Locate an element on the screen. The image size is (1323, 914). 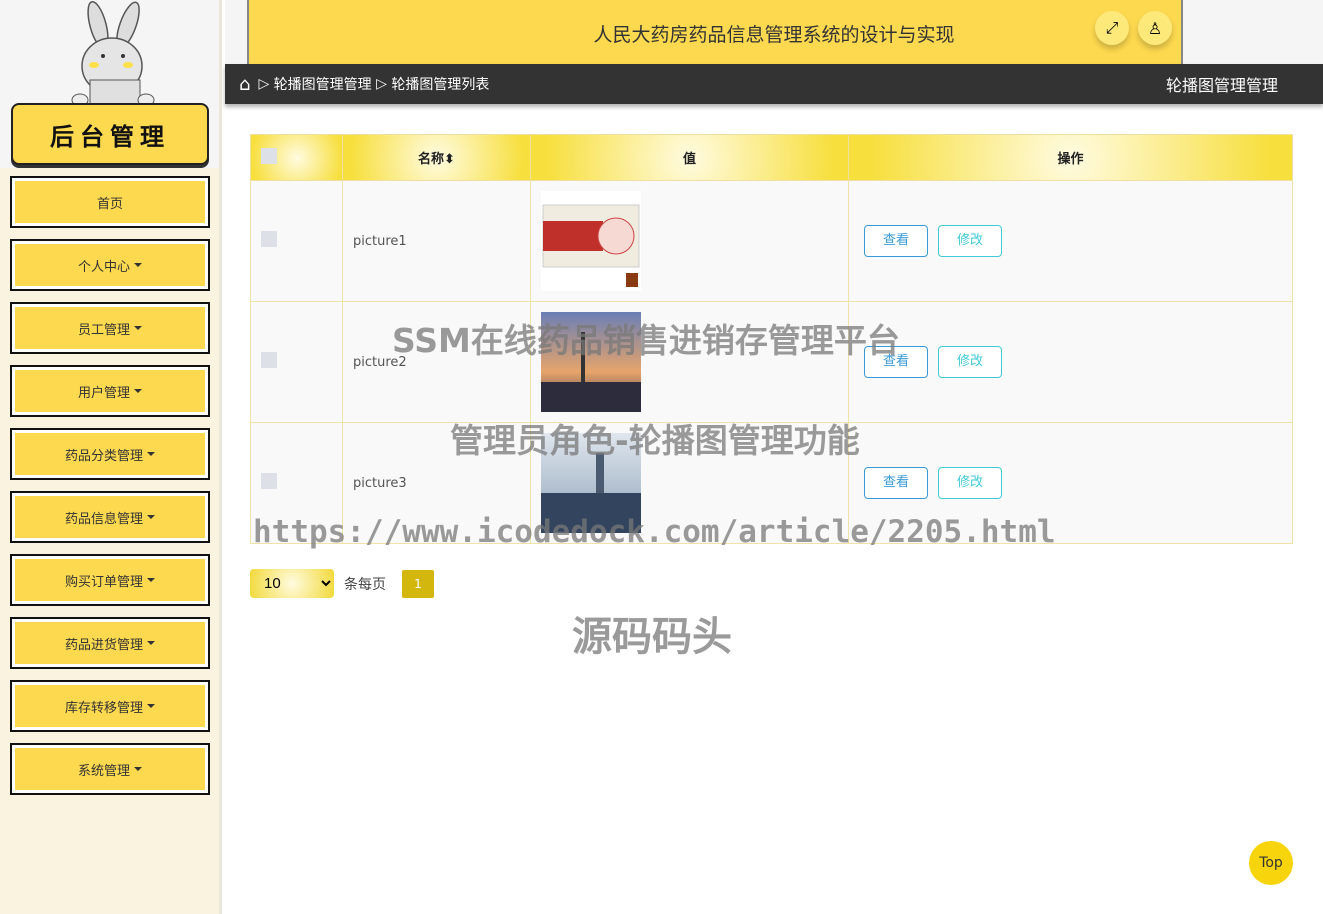
rabbit-mascot-icon is located at coordinates (113, 54).